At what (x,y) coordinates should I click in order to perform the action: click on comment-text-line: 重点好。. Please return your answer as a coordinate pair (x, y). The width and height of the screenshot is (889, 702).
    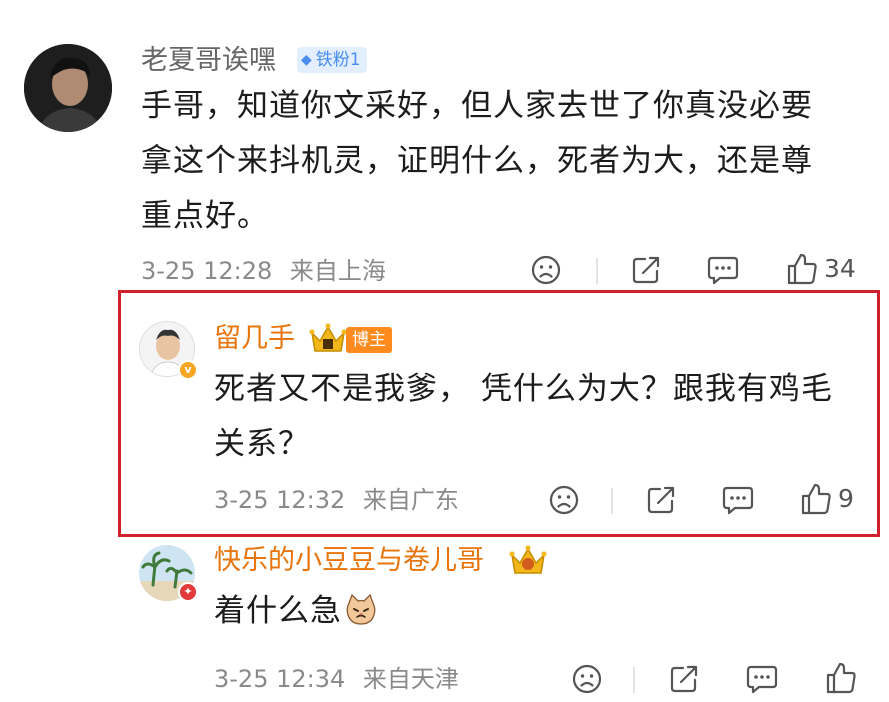
    Looking at the image, I should click on (205, 216).